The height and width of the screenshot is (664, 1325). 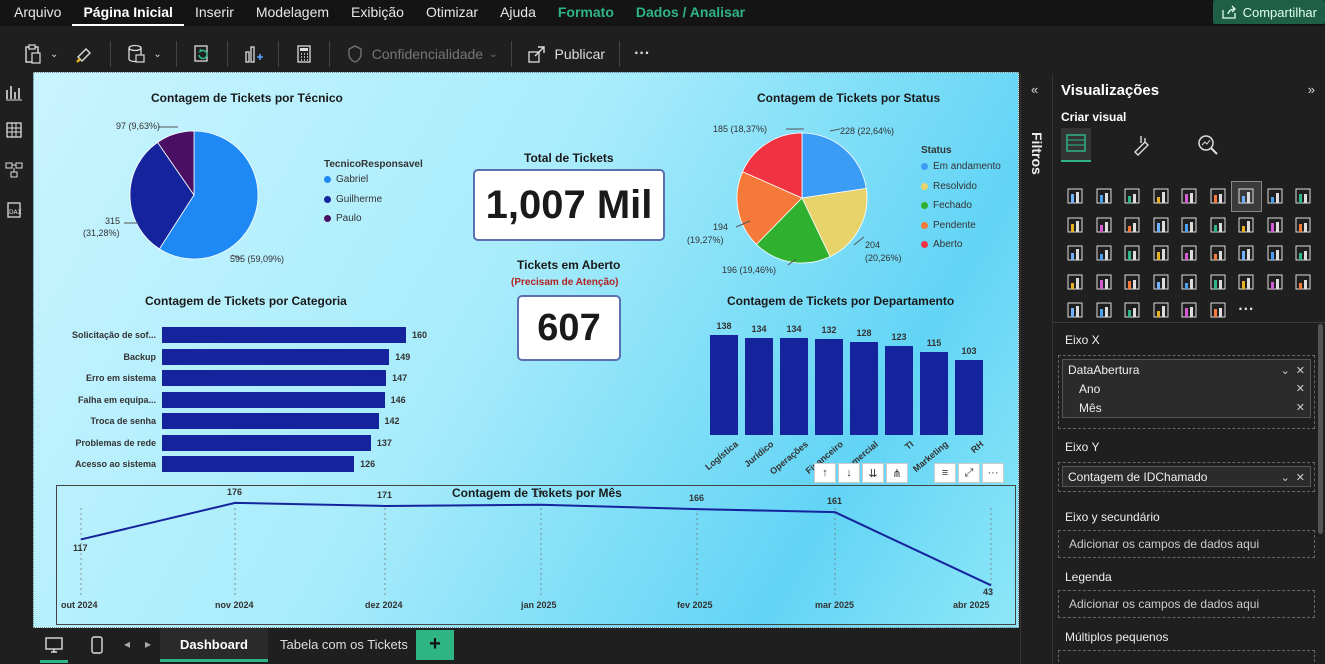 What do you see at coordinates (1186, 407) in the screenshot?
I see `x-subfield-mes: Mês ✕` at bounding box center [1186, 407].